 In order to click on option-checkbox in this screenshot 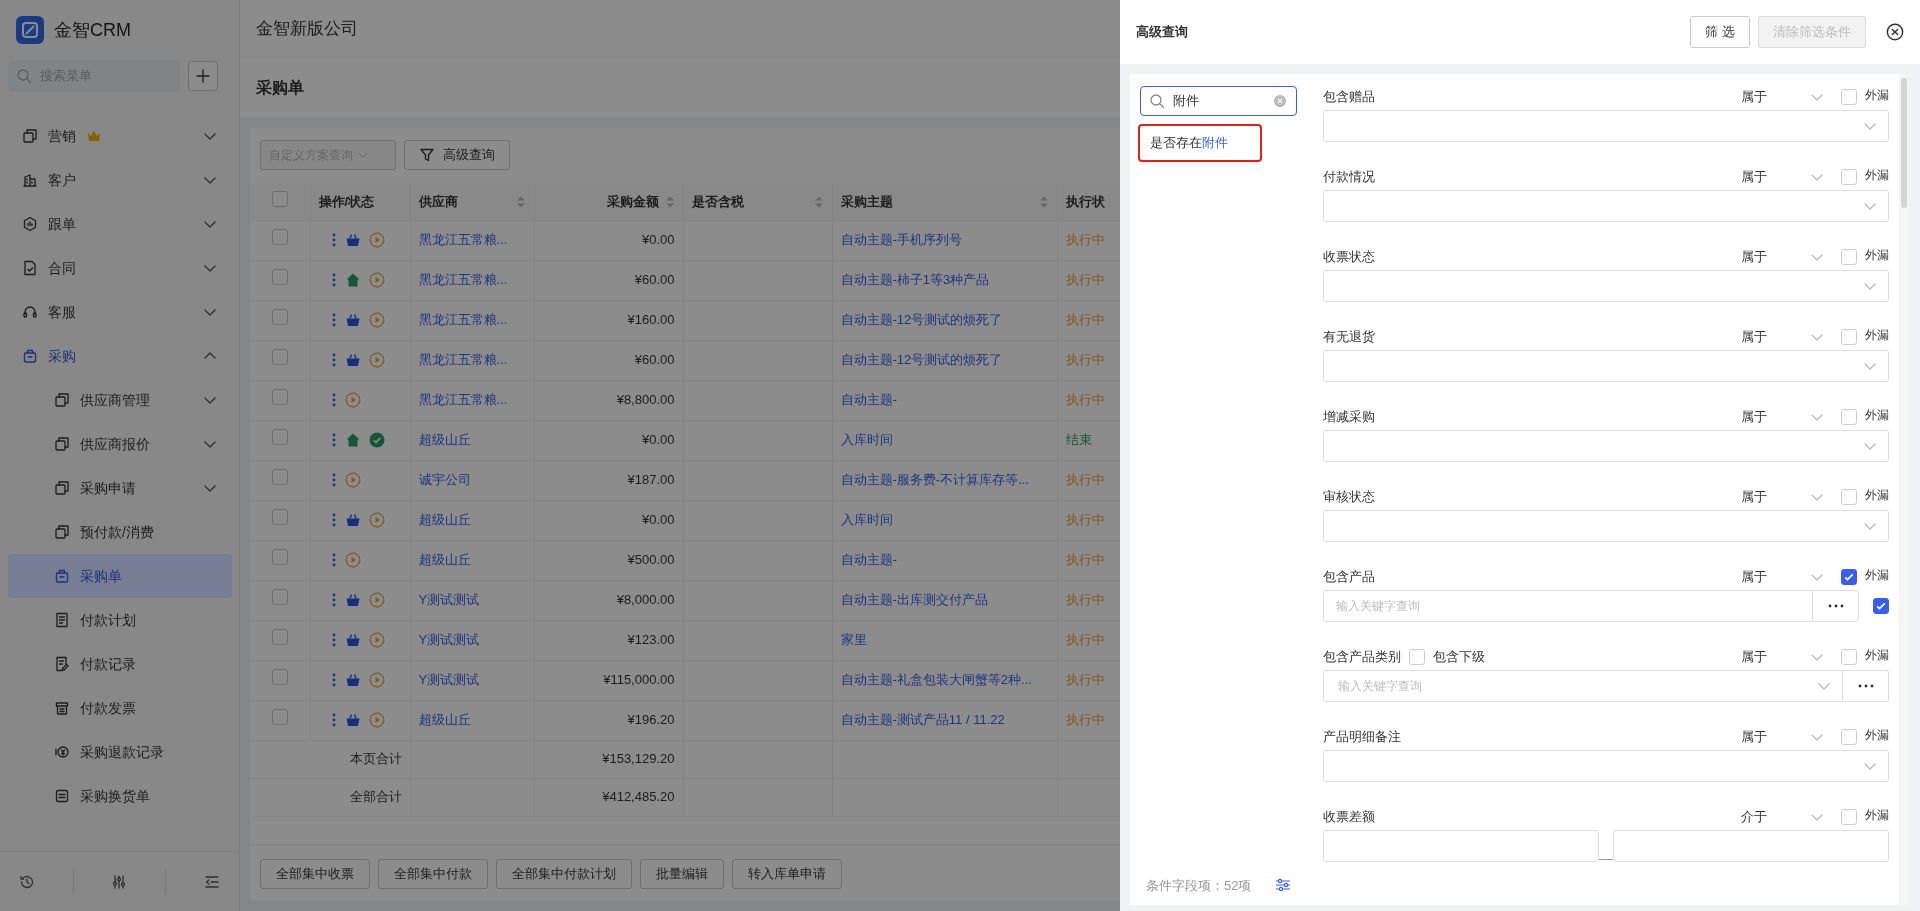, I will do `click(1881, 606)`.